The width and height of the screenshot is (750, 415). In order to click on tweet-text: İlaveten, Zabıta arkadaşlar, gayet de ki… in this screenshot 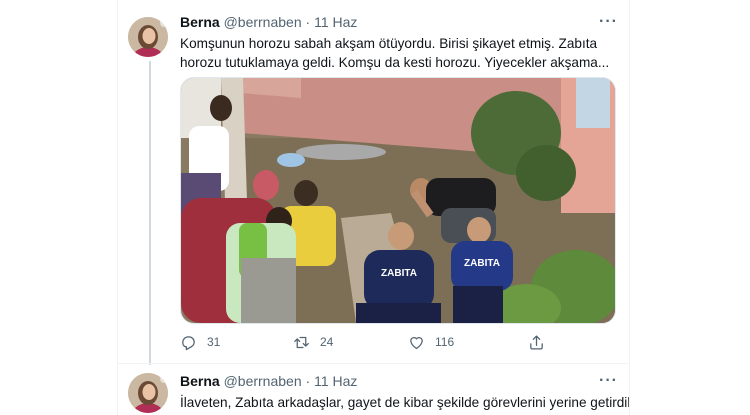, I will do `click(405, 402)`.